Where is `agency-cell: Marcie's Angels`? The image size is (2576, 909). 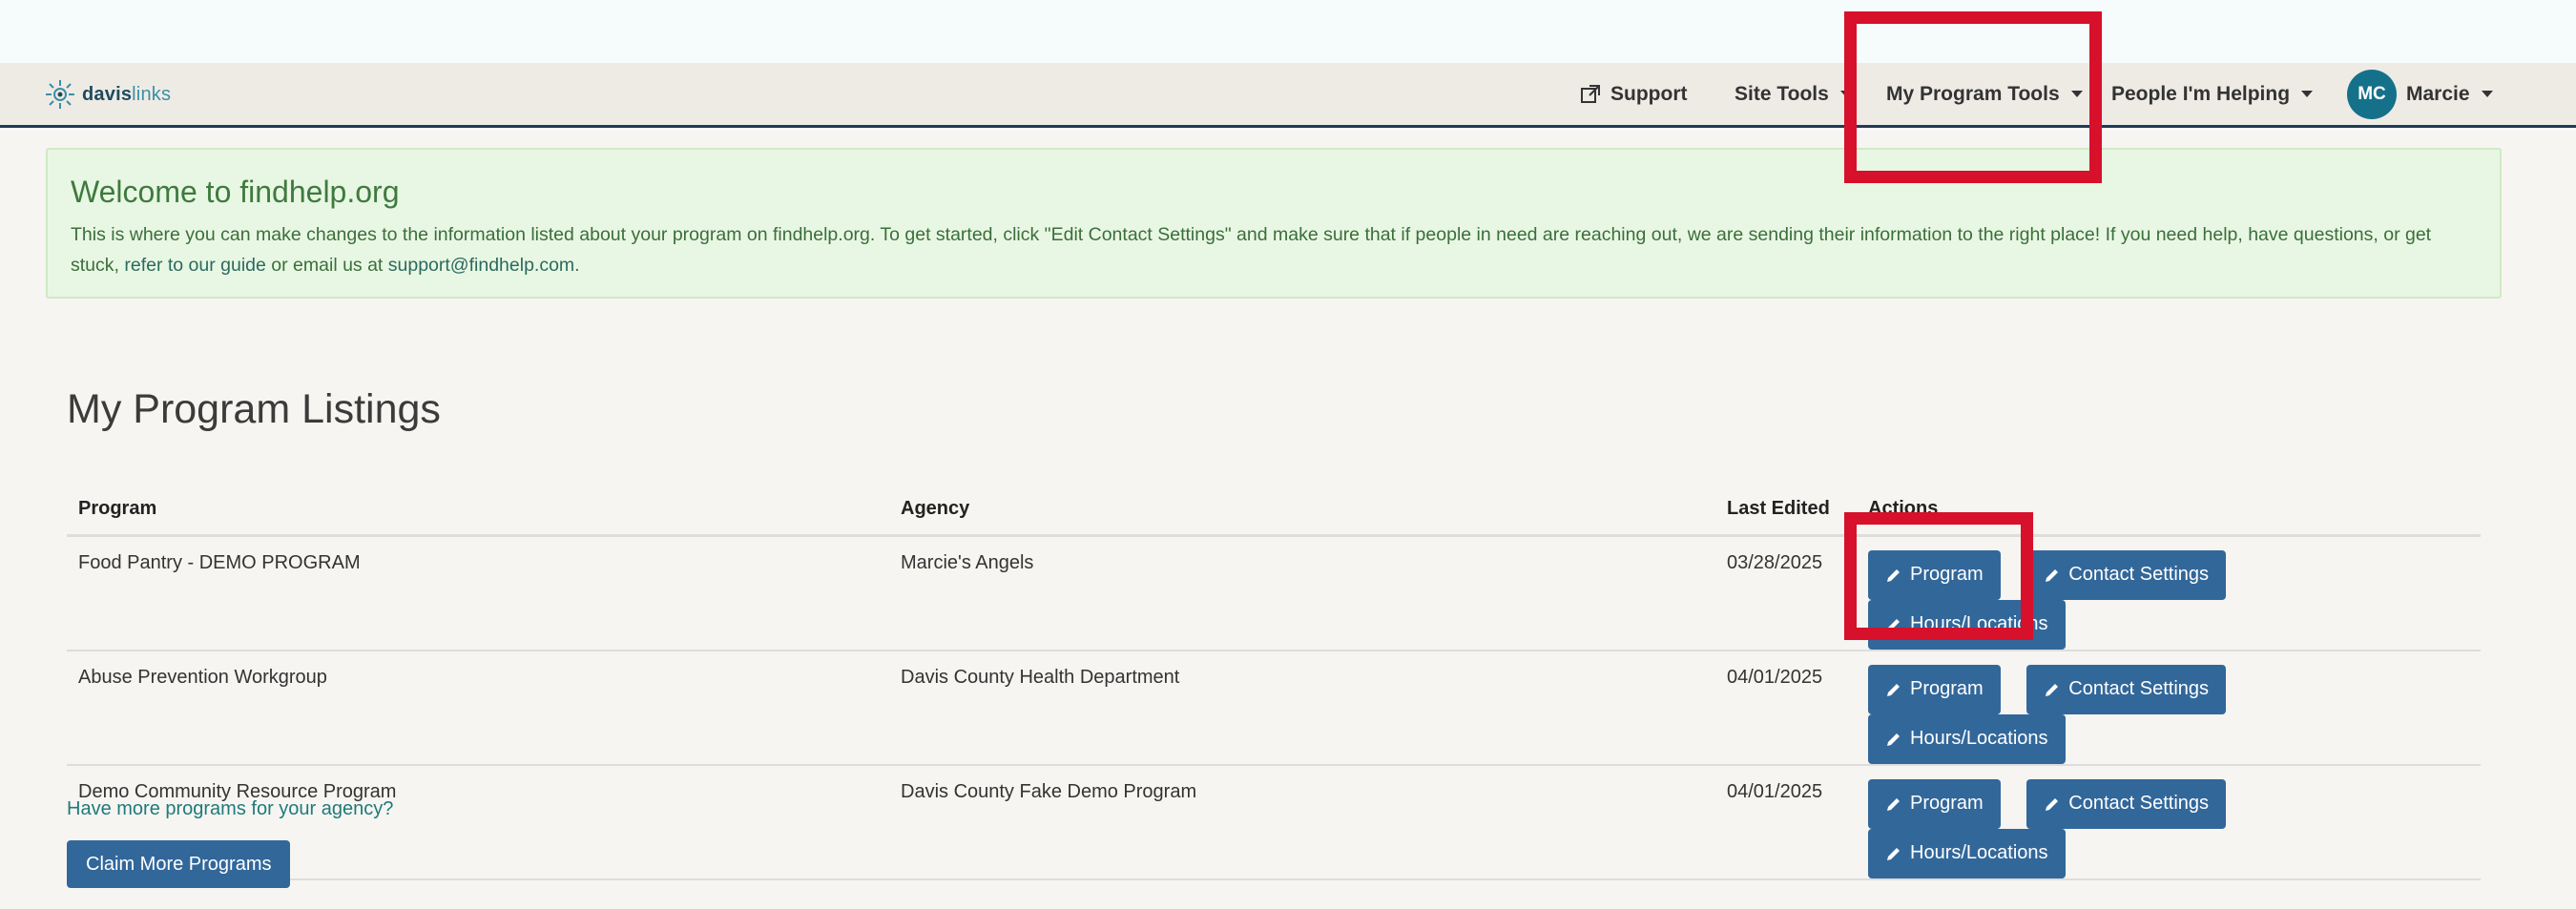
agency-cell: Marcie's Angels is located at coordinates (1302, 593).